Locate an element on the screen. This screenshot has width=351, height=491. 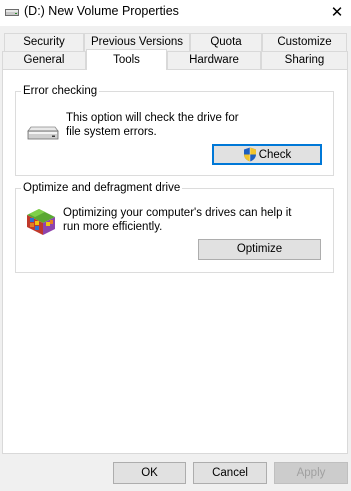
cancel-button: Cancel is located at coordinates (230, 473).